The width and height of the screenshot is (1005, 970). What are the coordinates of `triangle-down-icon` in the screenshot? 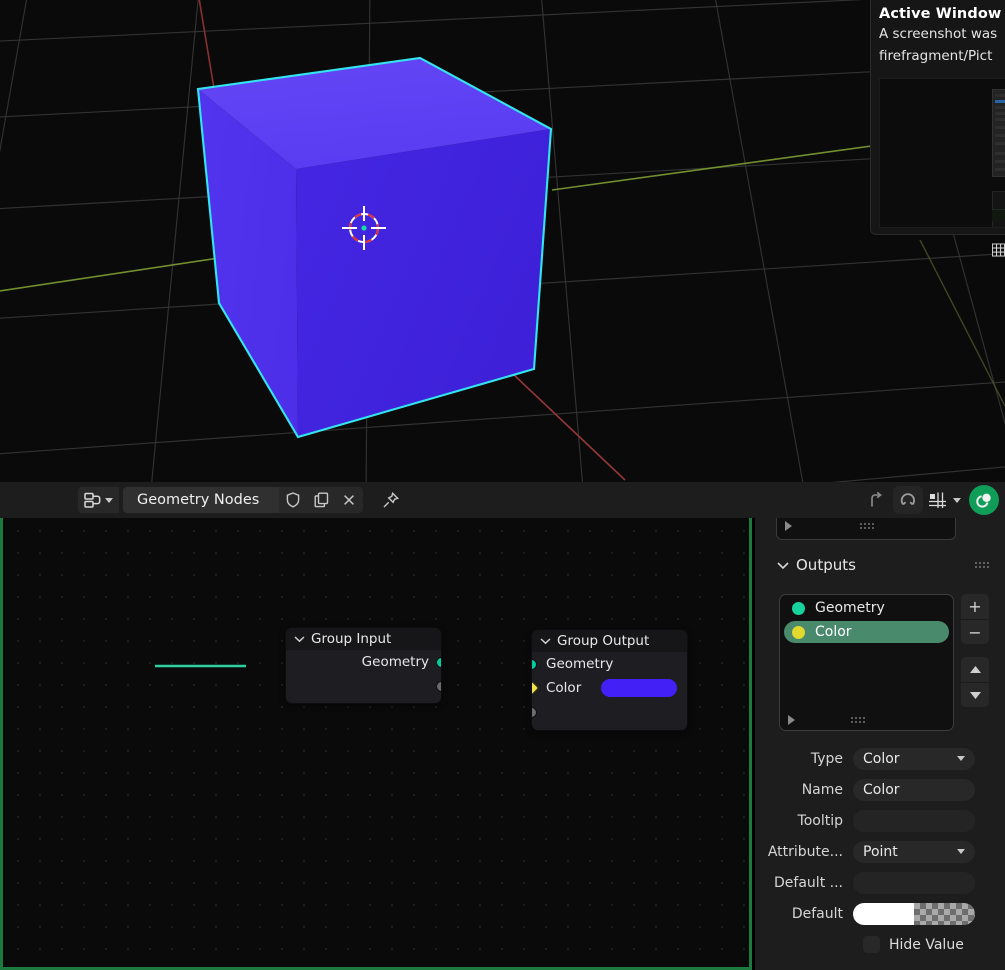 It's located at (975, 695).